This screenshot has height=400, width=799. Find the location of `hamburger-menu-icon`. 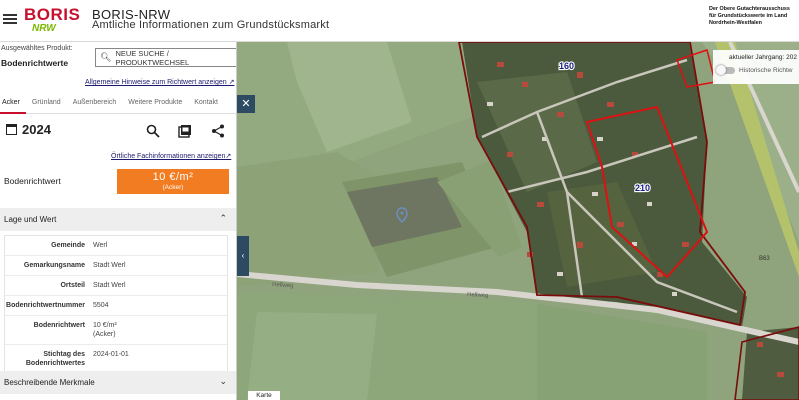

hamburger-menu-icon is located at coordinates (10, 19).